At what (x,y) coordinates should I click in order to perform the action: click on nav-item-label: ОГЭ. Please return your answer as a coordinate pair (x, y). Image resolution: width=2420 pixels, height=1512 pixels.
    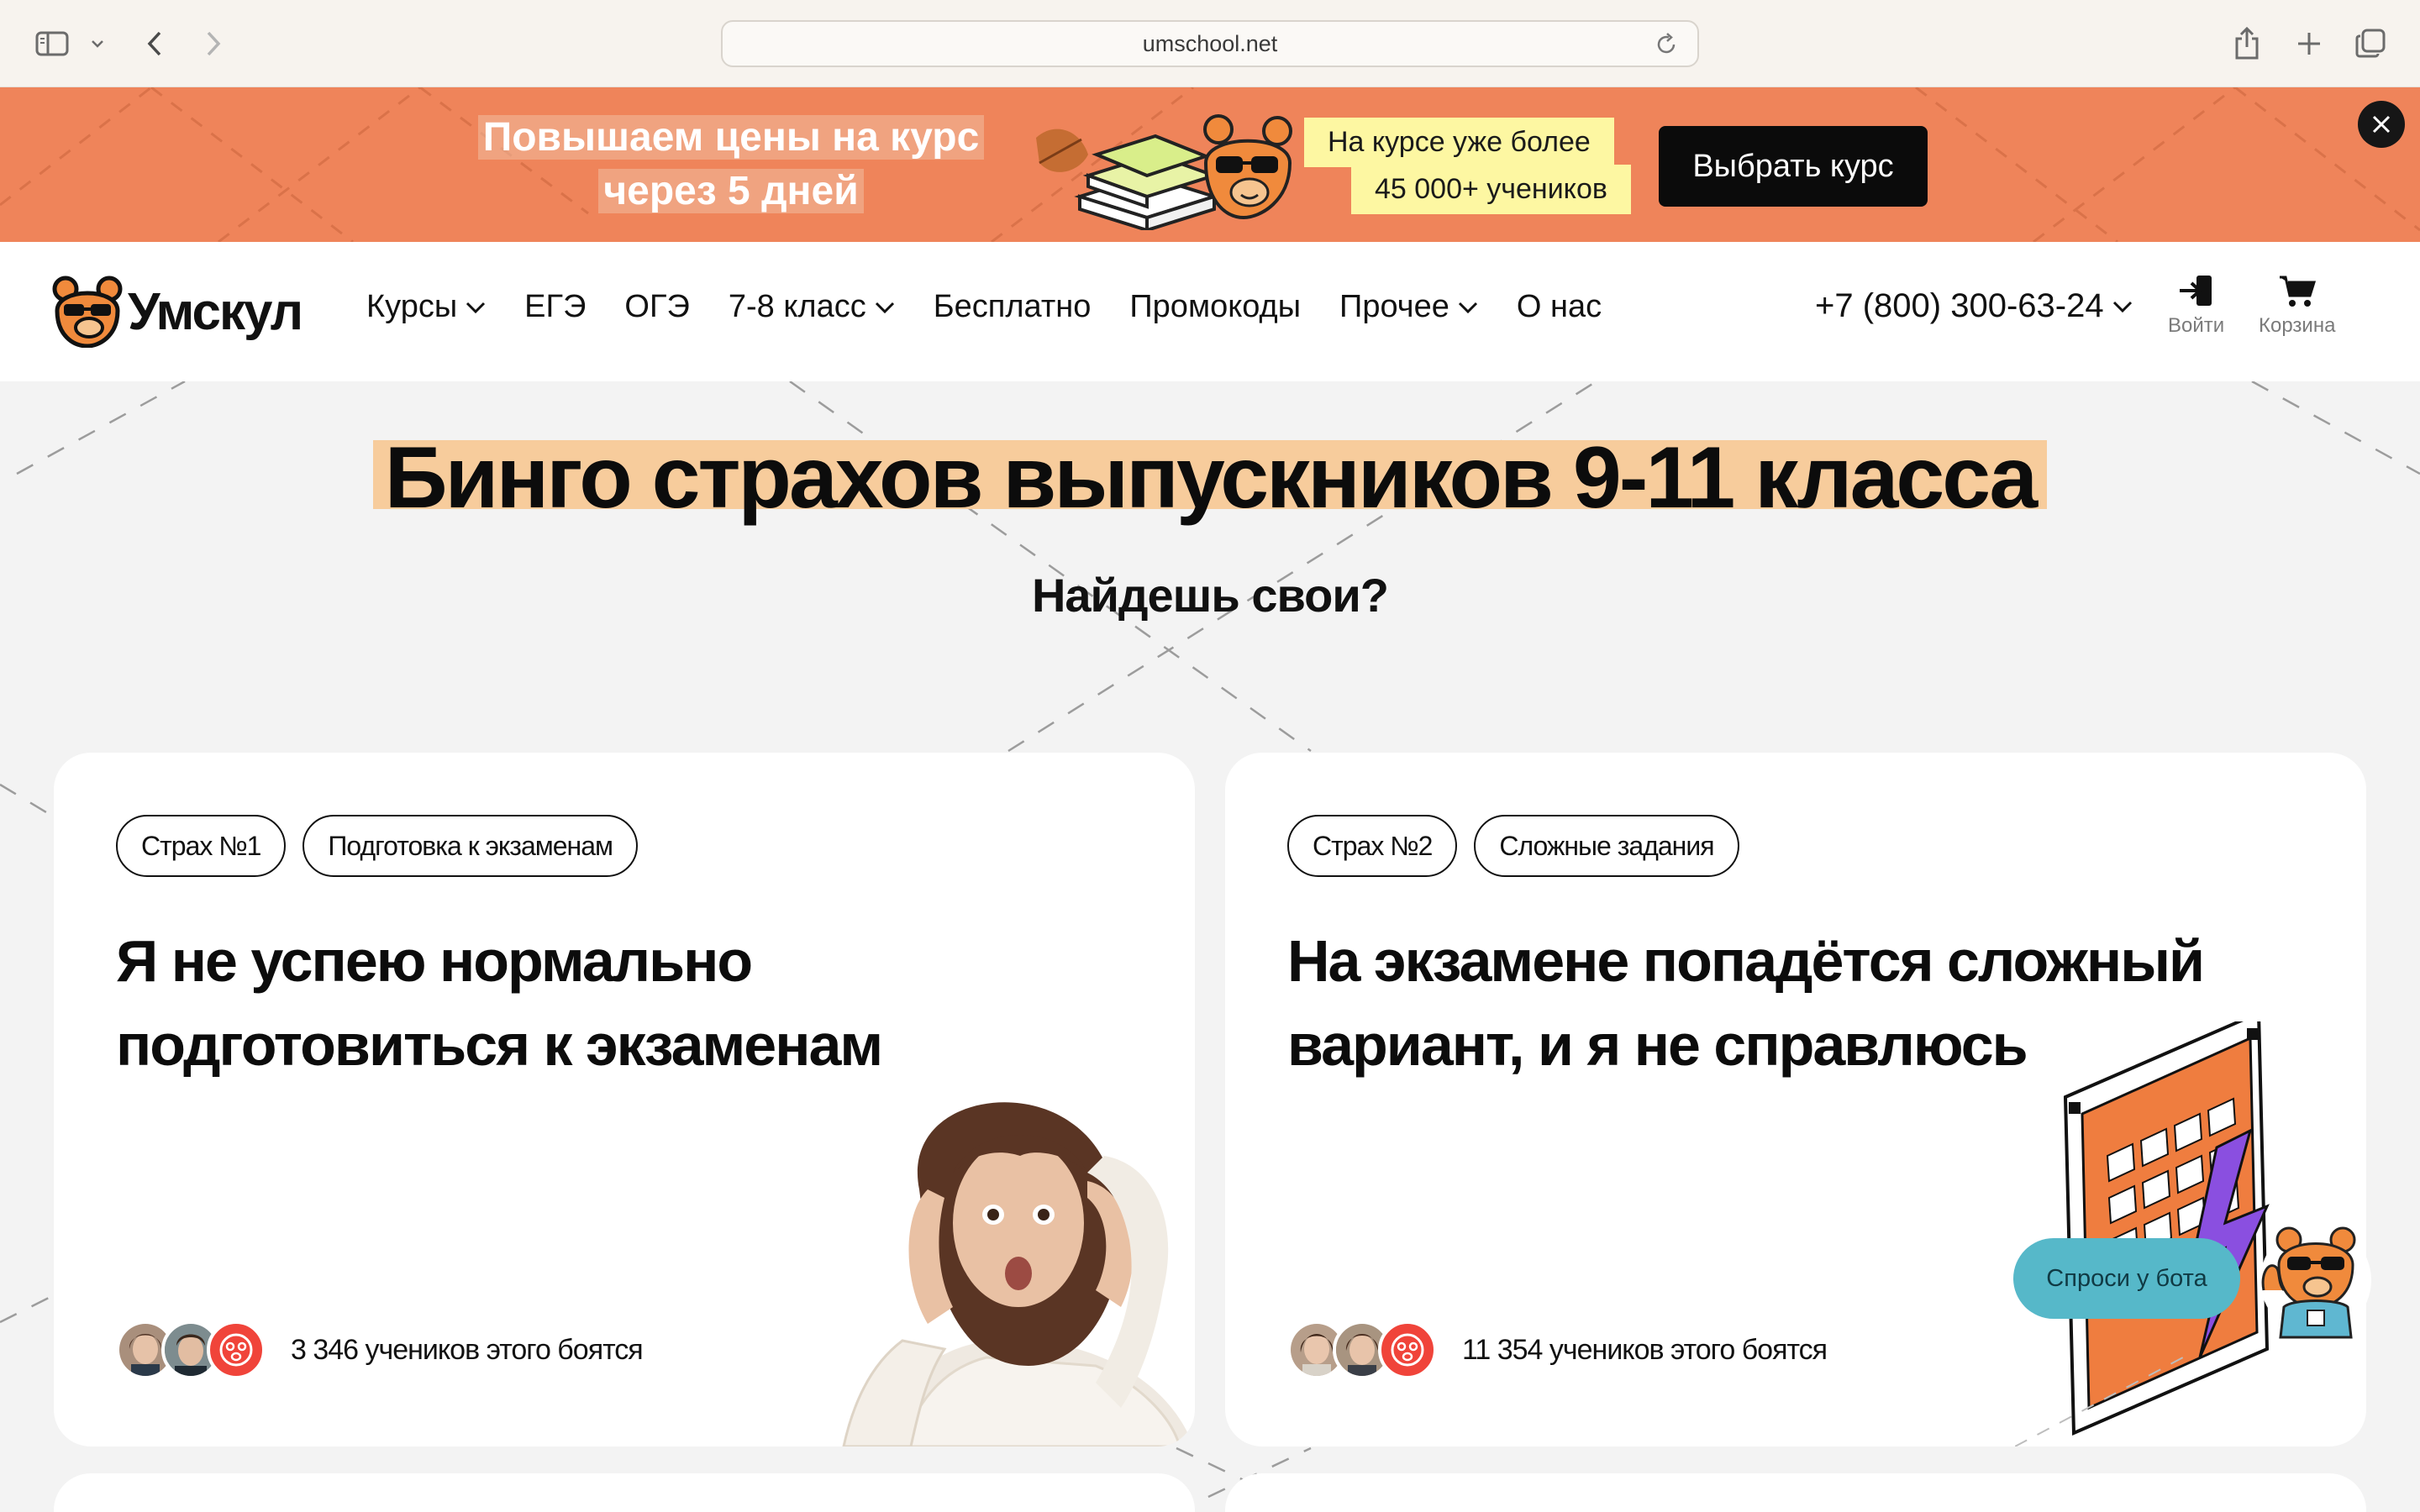
    Looking at the image, I should click on (657, 306).